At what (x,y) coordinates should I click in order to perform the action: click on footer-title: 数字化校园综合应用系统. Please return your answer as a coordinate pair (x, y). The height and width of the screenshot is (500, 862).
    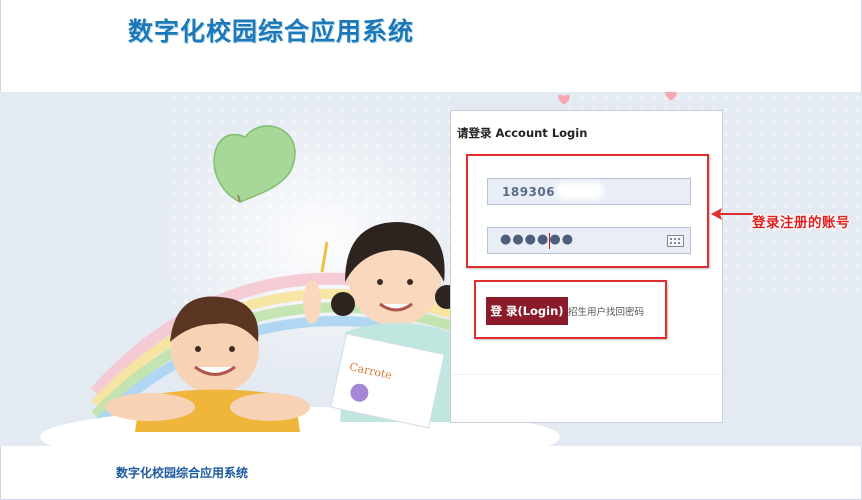
    Looking at the image, I should click on (182, 473).